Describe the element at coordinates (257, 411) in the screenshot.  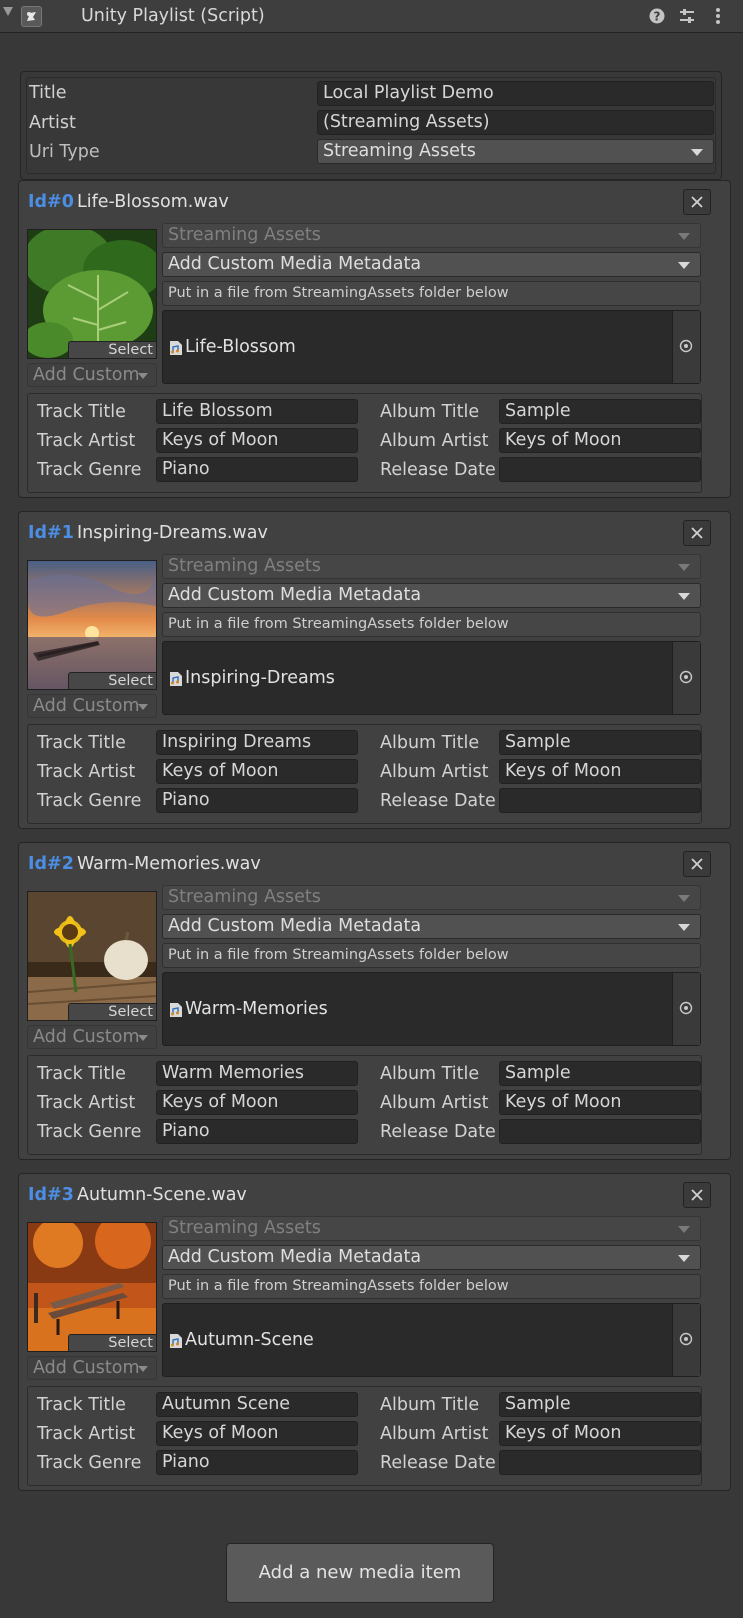
I see `track-title-field: Life Blossom` at that location.